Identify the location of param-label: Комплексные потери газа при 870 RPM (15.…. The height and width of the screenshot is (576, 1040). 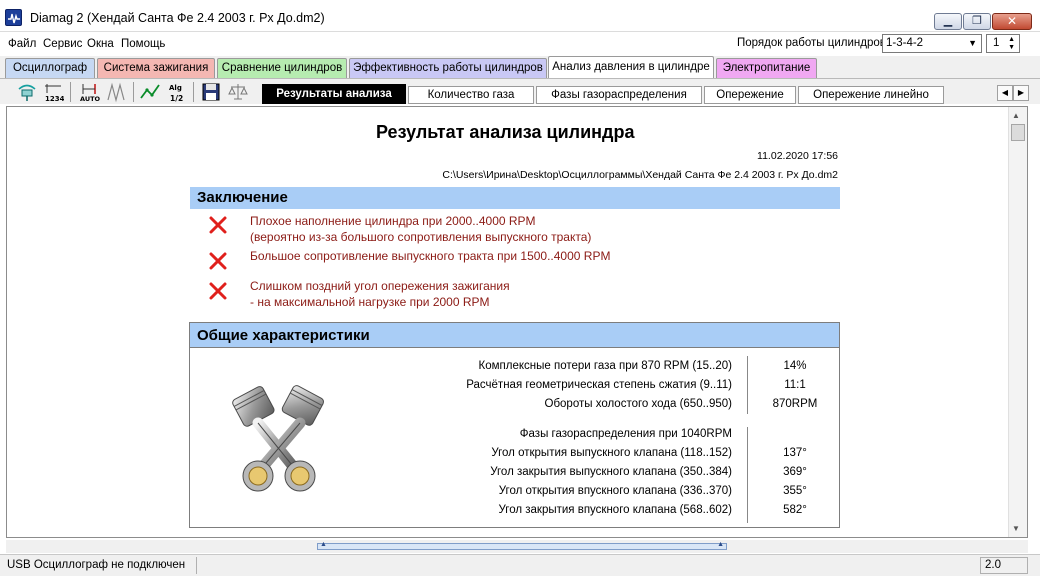
(605, 366).